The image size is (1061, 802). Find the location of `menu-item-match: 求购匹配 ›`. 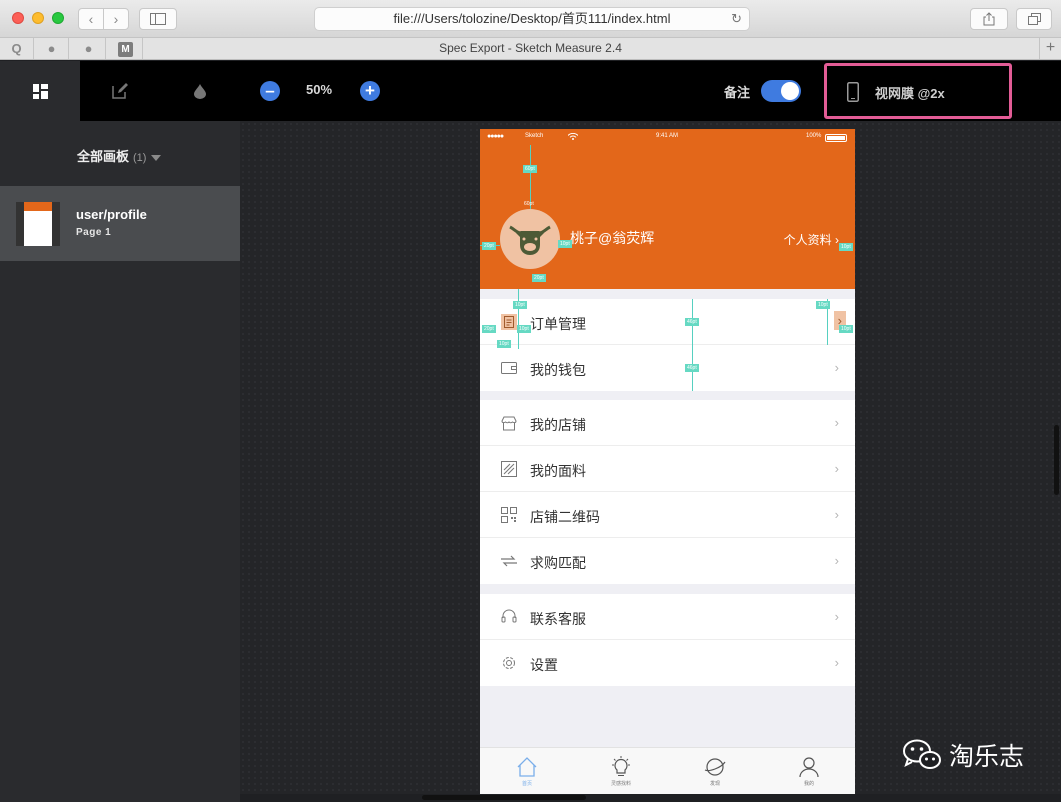

menu-item-match: 求购匹配 › is located at coordinates (667, 561).